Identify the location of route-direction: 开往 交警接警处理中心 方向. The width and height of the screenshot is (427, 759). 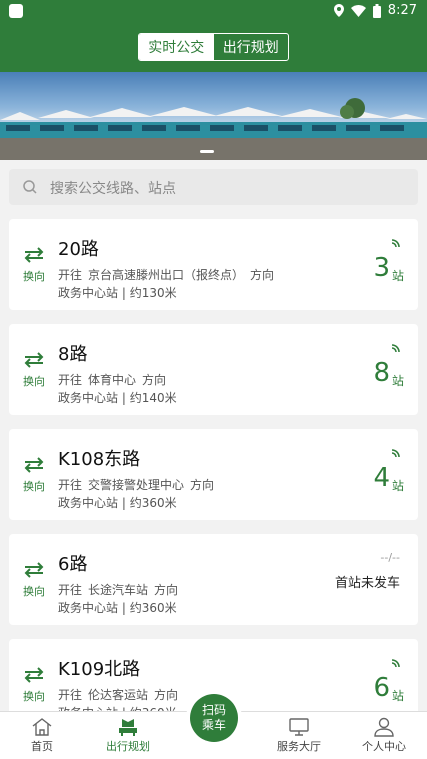
(136, 485).